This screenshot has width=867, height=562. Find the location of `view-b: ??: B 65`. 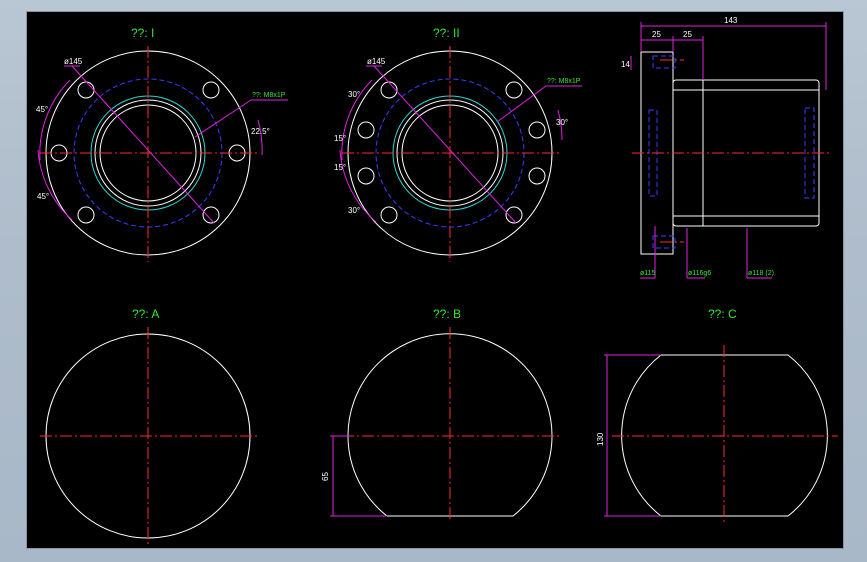

view-b: ??: B 65 is located at coordinates (440, 414).